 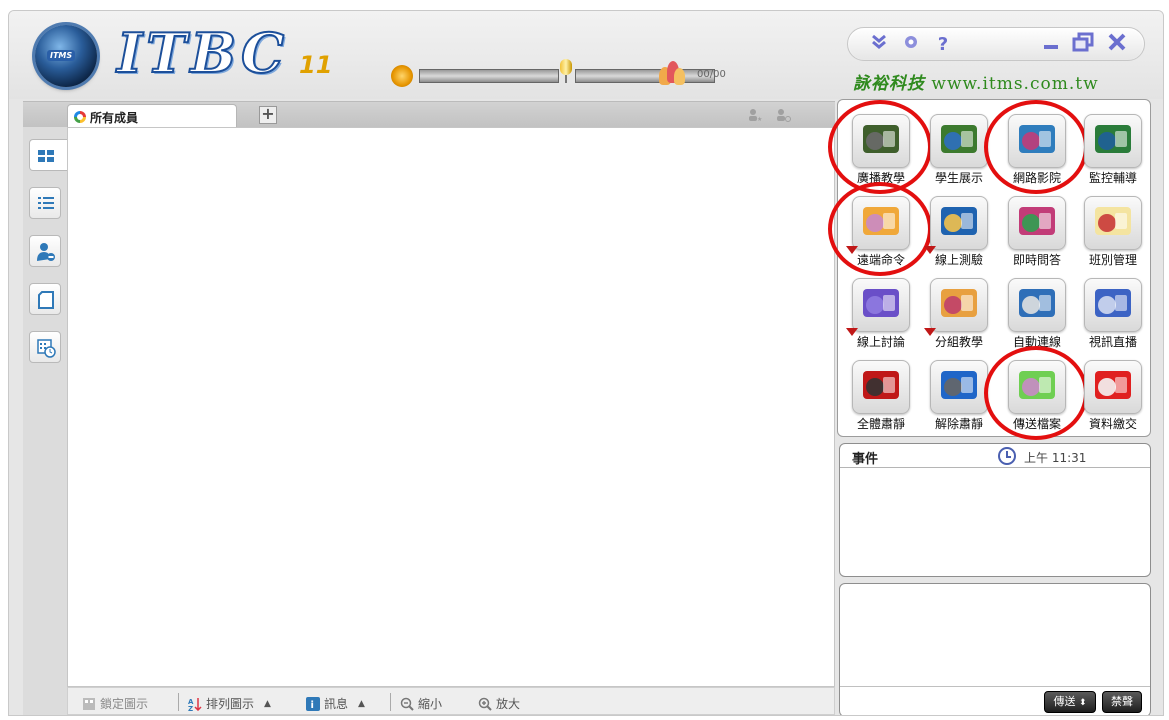 I want to click on schedule-button, so click(x=45, y=347).